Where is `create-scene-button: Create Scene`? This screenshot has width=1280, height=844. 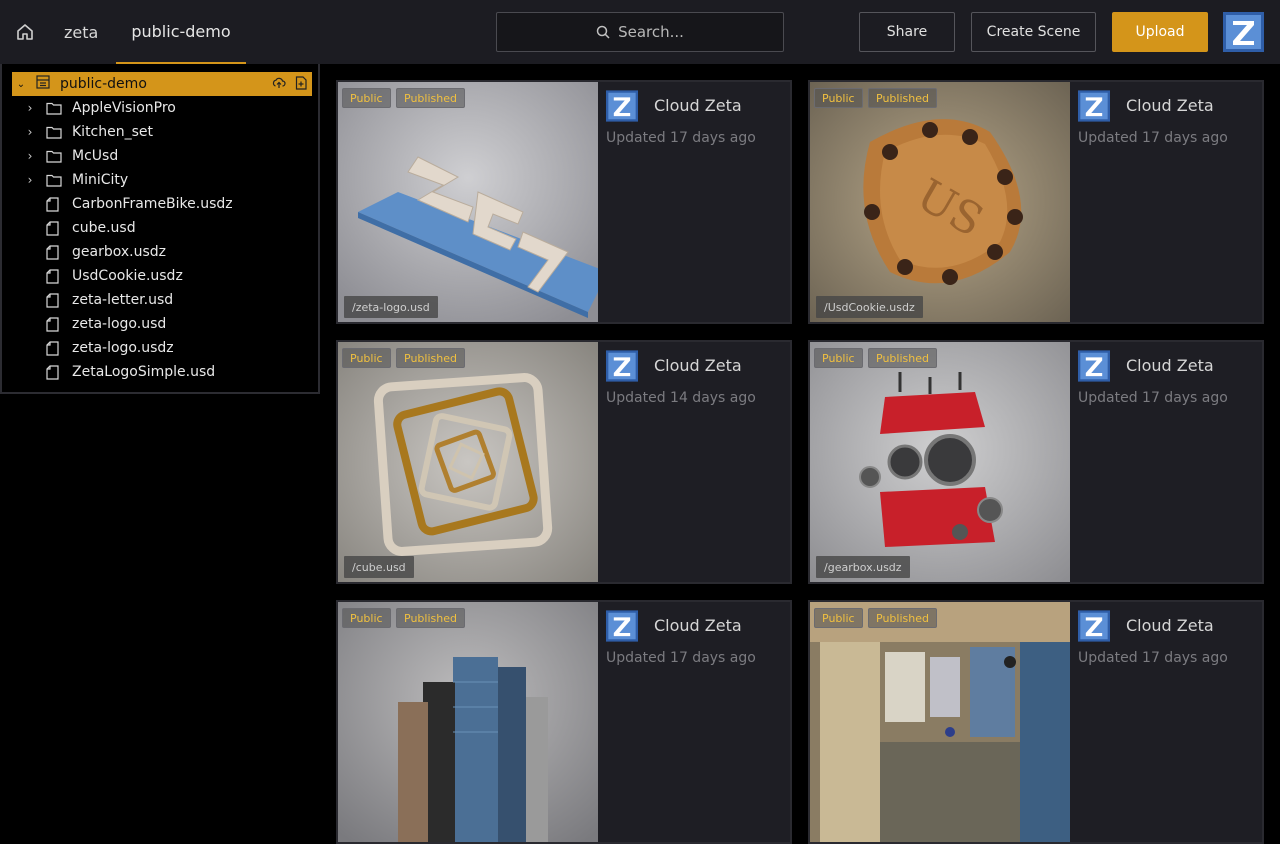
create-scene-button: Create Scene is located at coordinates (1033, 32).